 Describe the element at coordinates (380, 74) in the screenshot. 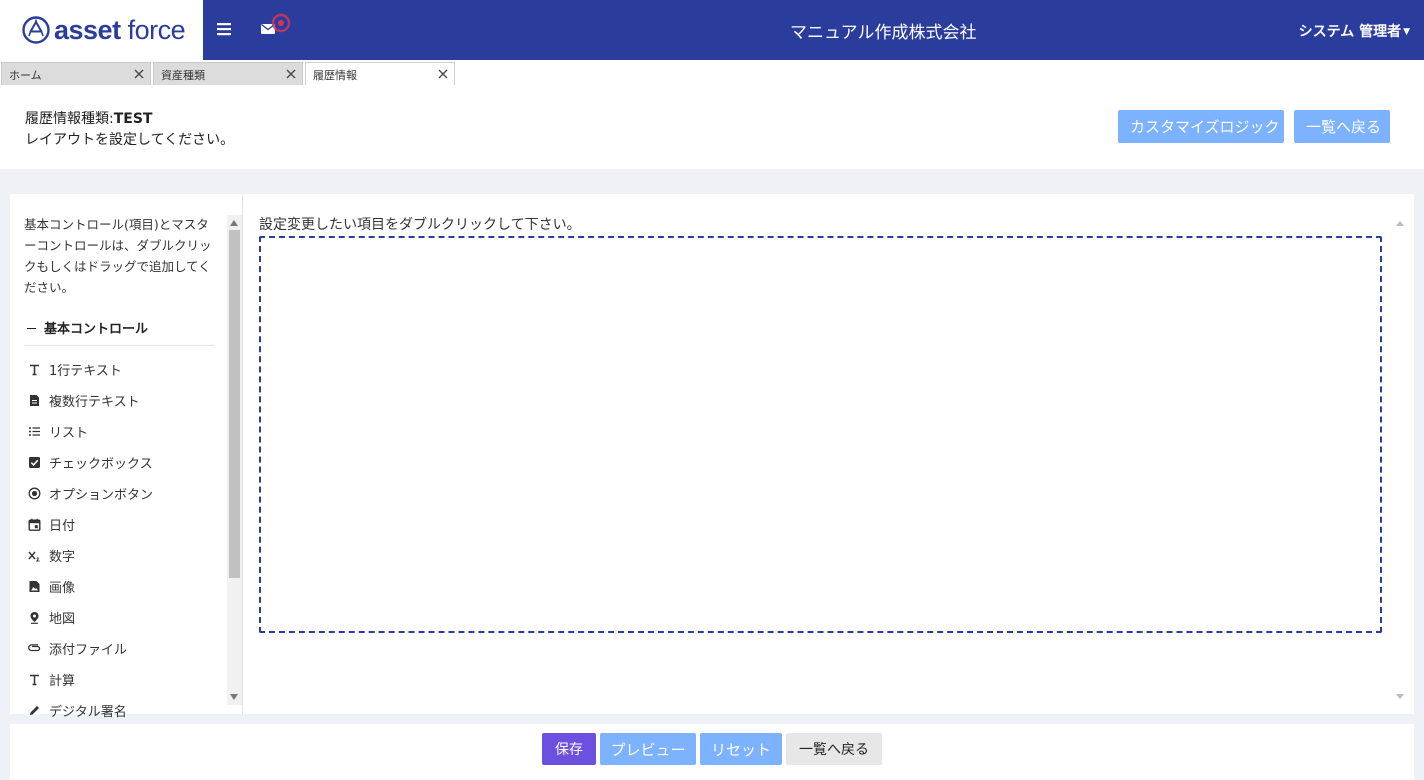

I see `tab-history-info: 履歴情報` at that location.